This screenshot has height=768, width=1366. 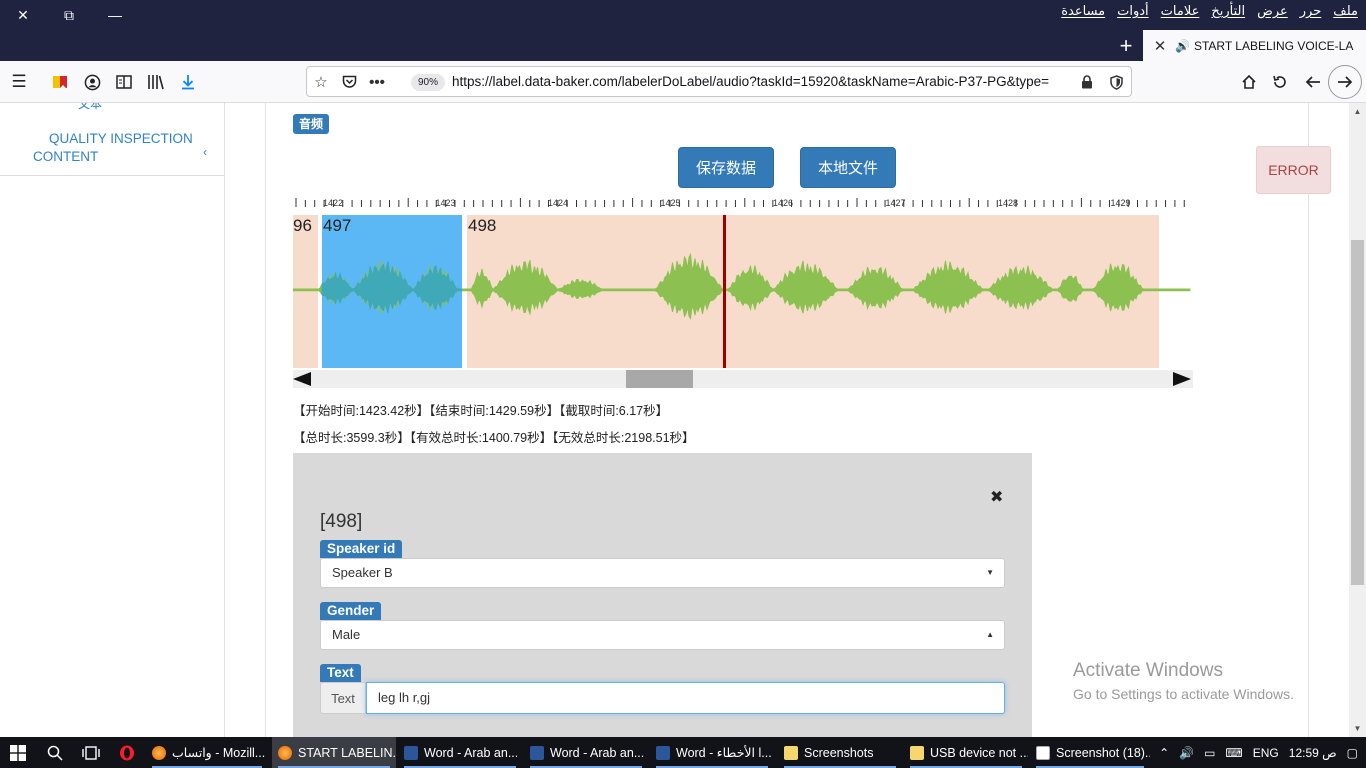 I want to click on ruler-label: 1424, so click(x=558, y=203).